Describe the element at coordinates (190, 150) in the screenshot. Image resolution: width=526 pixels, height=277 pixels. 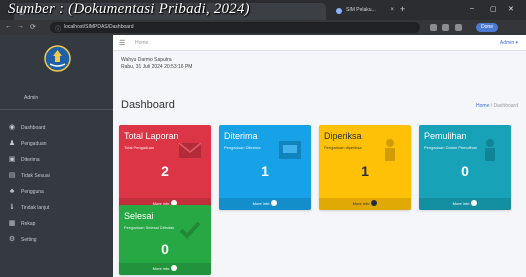
I see `envelope-icon` at that location.